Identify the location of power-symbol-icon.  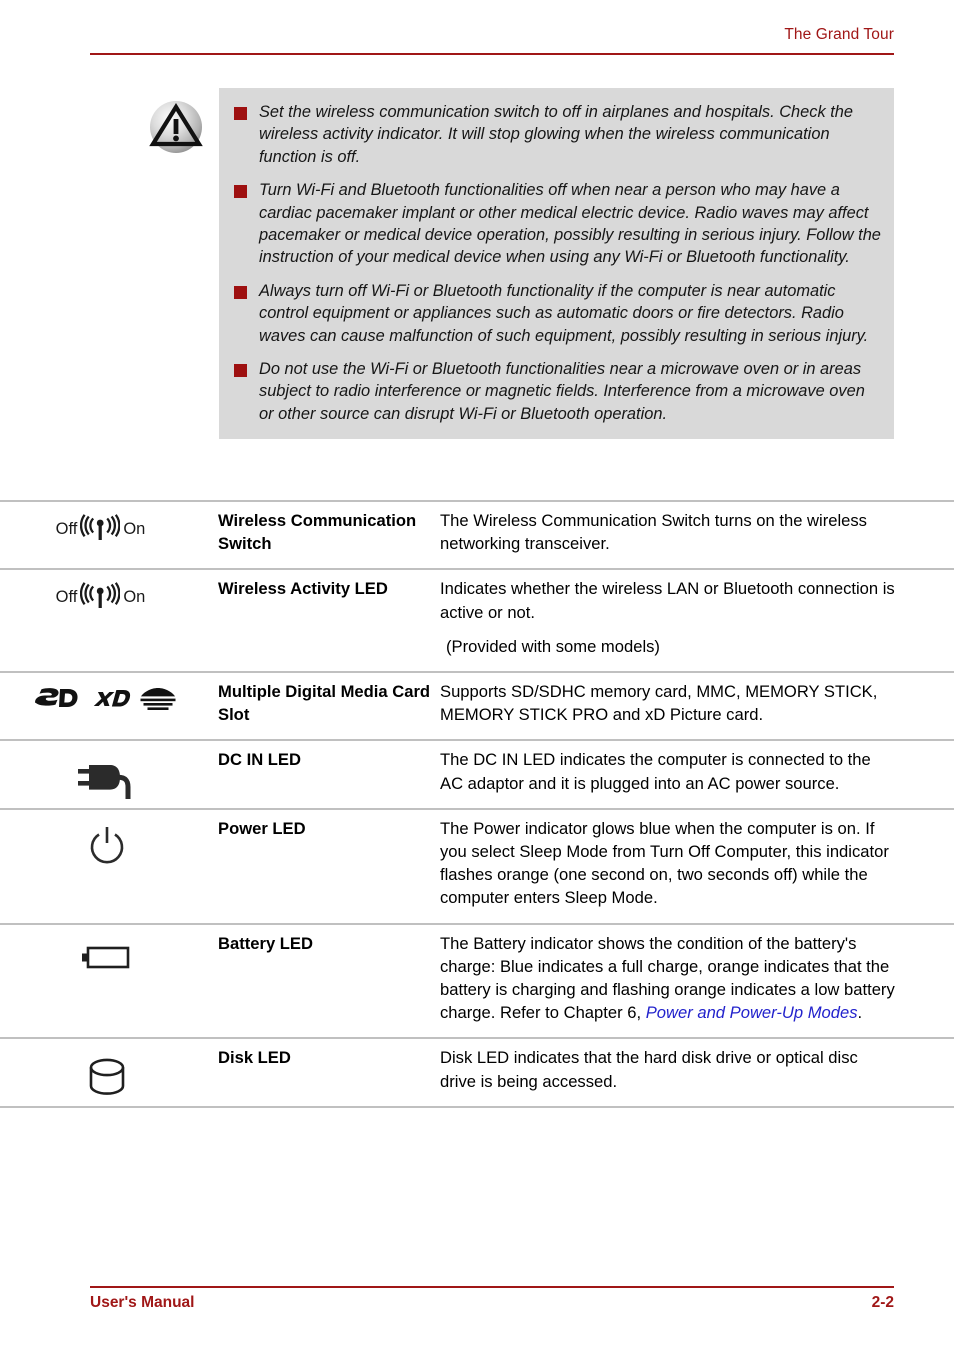
(106, 866).